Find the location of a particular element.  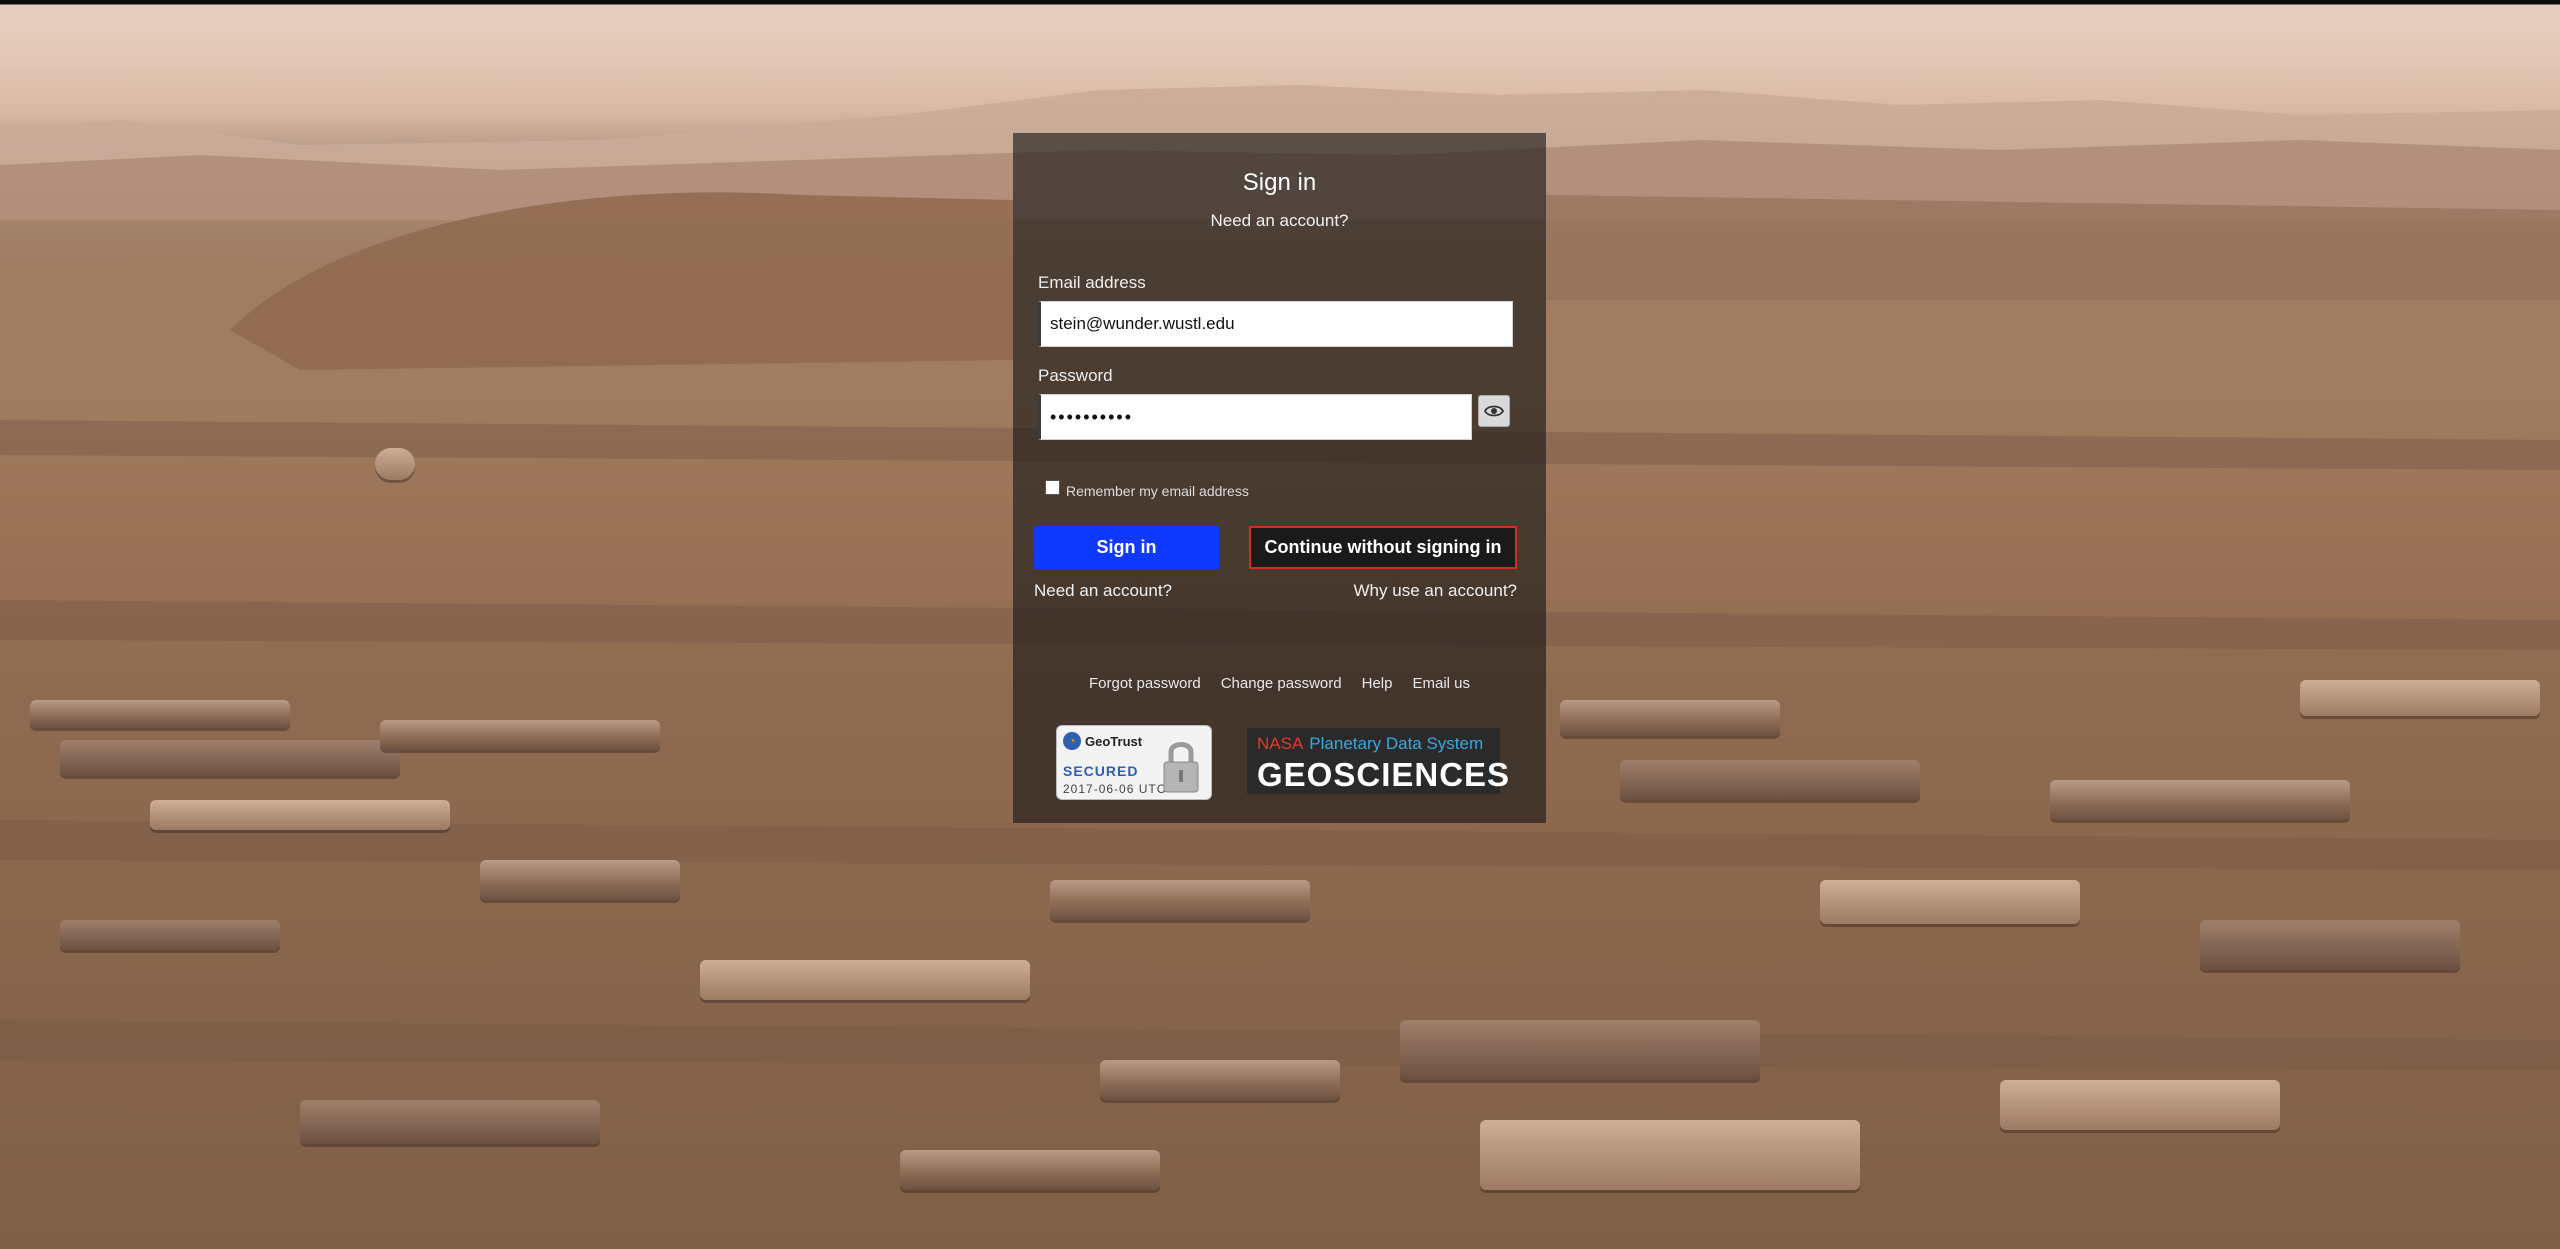

pds-nasa-label: NASA is located at coordinates (1280, 743).